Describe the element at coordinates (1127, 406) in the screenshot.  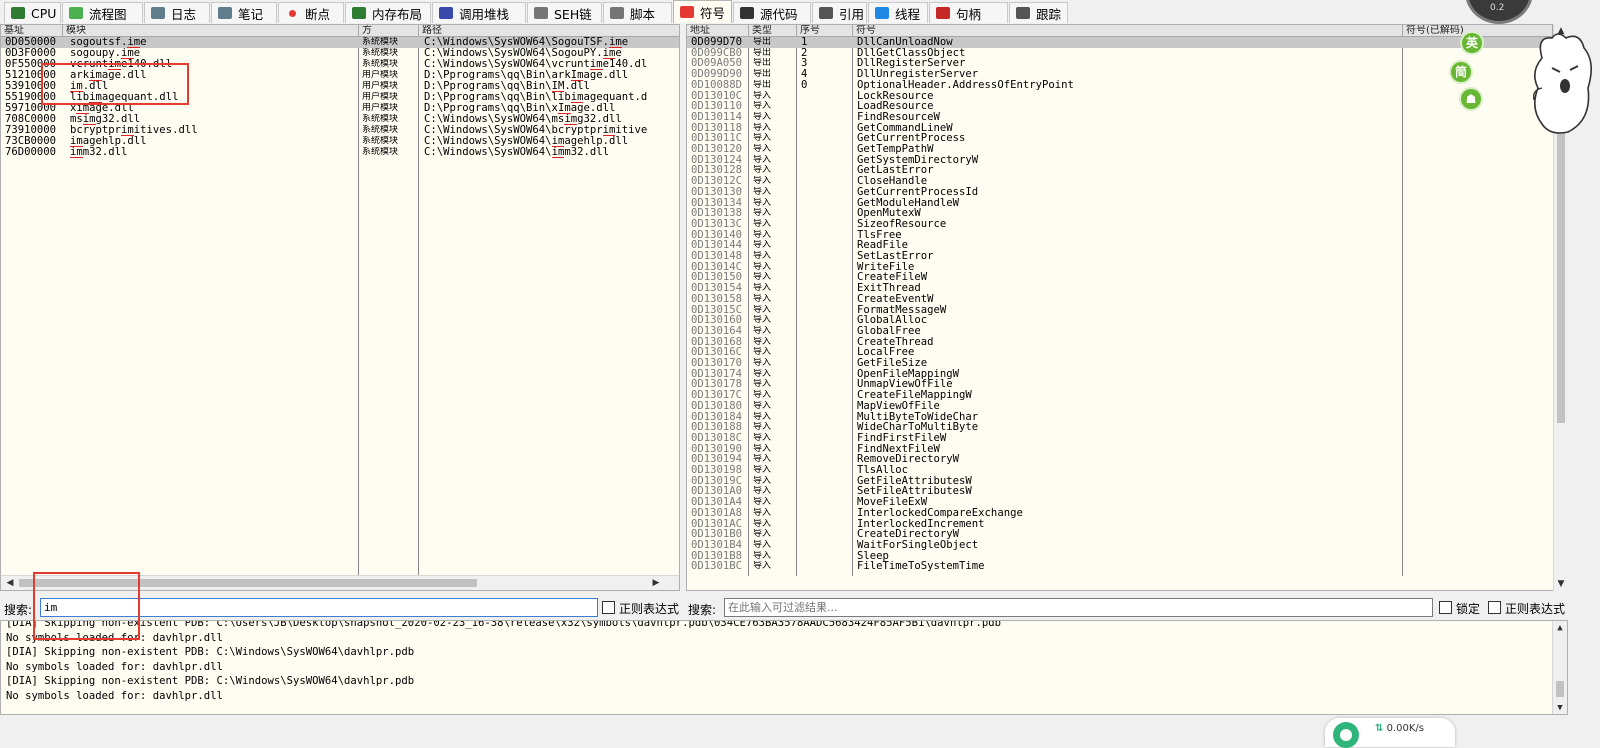
I see `symbol-row: 0D130180 导入 MapViewOfFile` at that location.